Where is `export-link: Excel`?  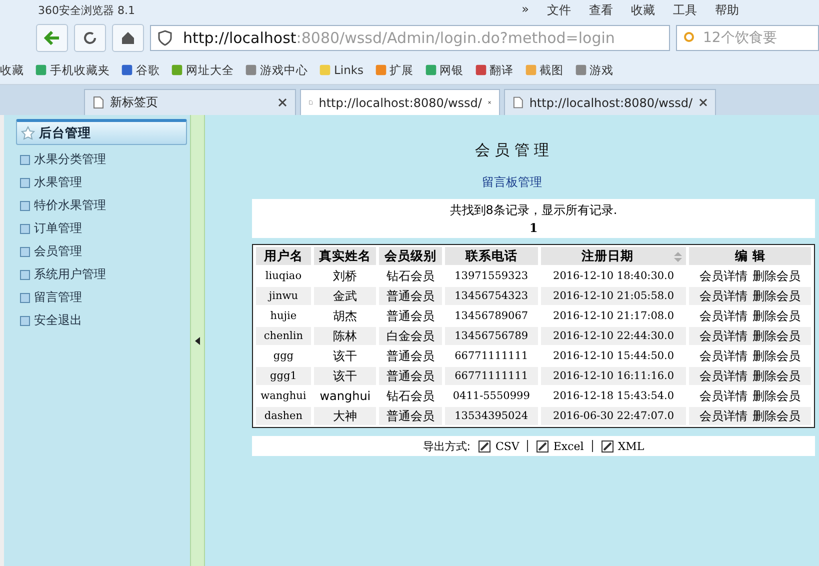 export-link: Excel is located at coordinates (560, 446).